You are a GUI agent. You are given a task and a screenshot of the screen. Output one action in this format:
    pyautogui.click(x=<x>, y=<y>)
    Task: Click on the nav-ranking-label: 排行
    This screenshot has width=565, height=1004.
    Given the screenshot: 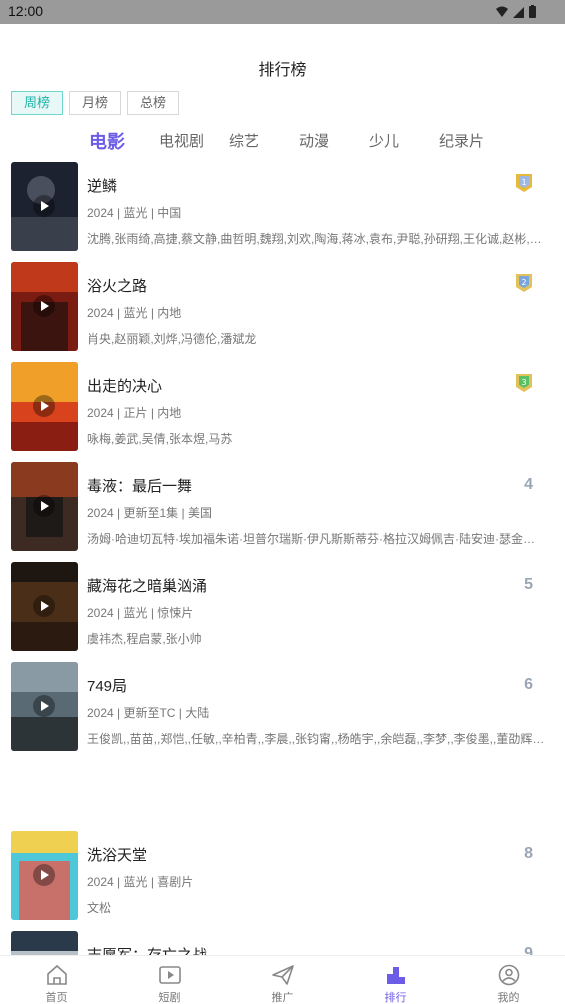 What is the action you would take?
    pyautogui.click(x=395, y=998)
    